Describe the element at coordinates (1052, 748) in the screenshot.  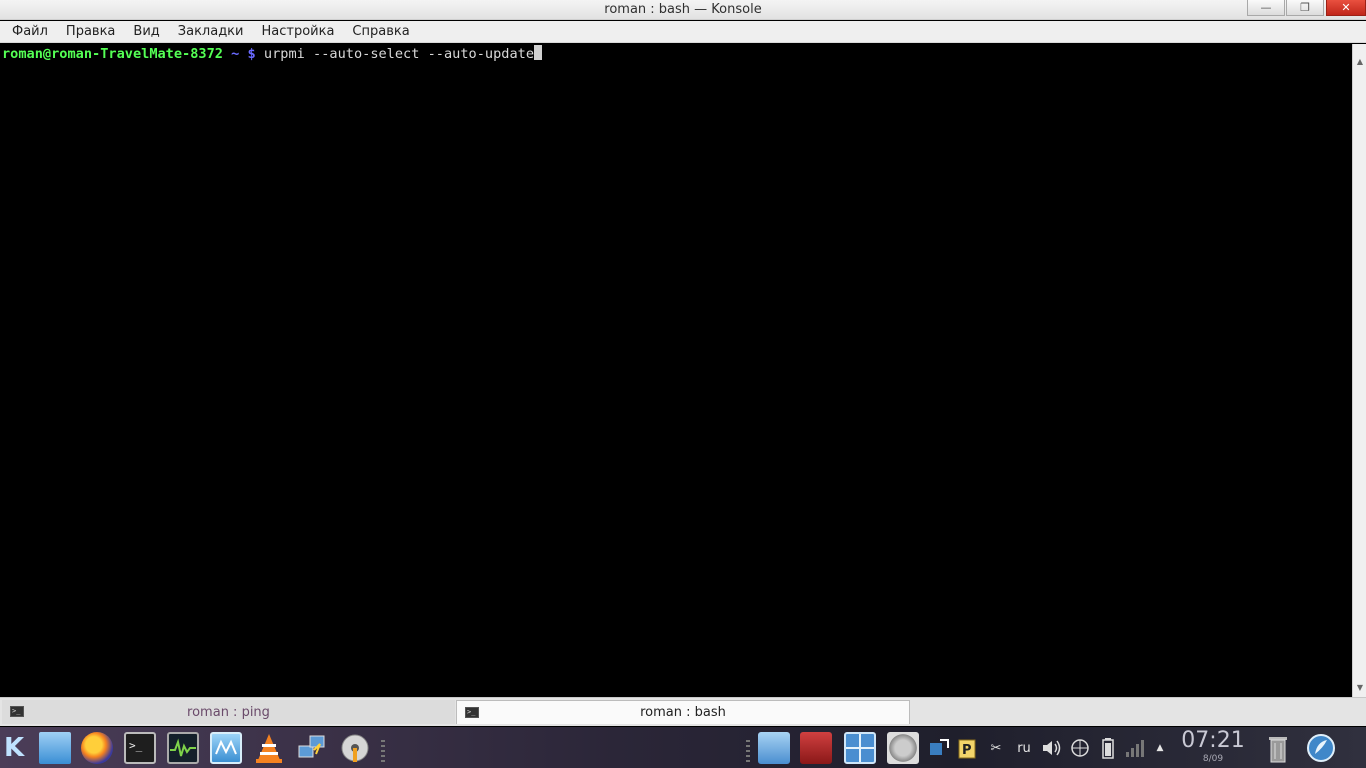
I see `volume-icon` at that location.